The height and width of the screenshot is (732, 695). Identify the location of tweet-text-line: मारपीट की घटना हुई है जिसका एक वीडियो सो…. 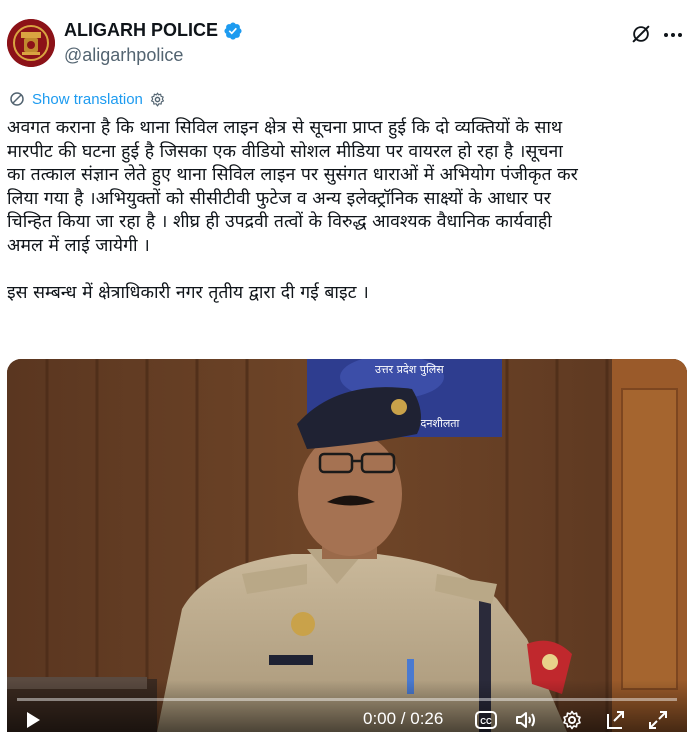
(285, 151).